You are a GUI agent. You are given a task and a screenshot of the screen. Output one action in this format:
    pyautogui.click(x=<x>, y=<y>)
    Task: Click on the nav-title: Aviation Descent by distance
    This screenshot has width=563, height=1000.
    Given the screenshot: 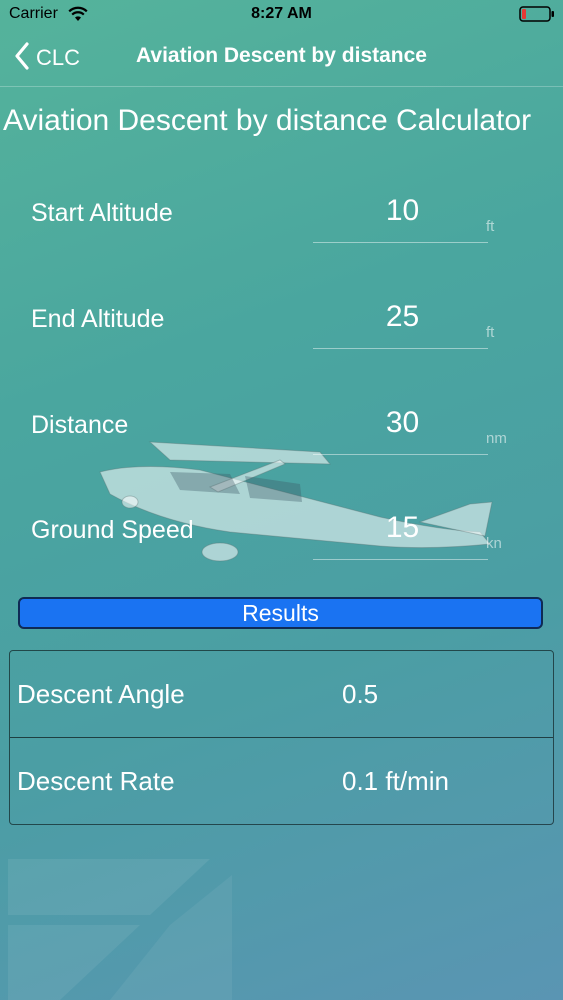 What is the action you would take?
    pyautogui.click(x=281, y=55)
    